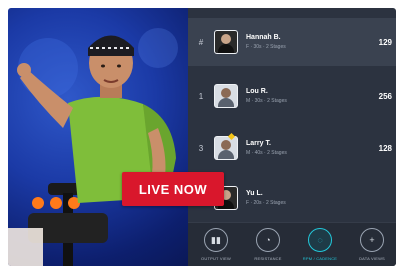  Describe the element at coordinates (201, 42) in the screenshot. I see `rank-label: #` at that location.